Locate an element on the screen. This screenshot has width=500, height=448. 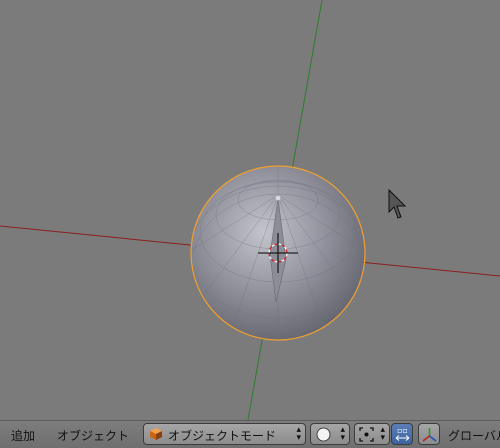
viewport-header: 追加 オブジェクト オブジェクトモード ▴ ▾ ▴ ▾ ▴ ▾ ▫▫ グローバ is located at coordinates (250, 434).